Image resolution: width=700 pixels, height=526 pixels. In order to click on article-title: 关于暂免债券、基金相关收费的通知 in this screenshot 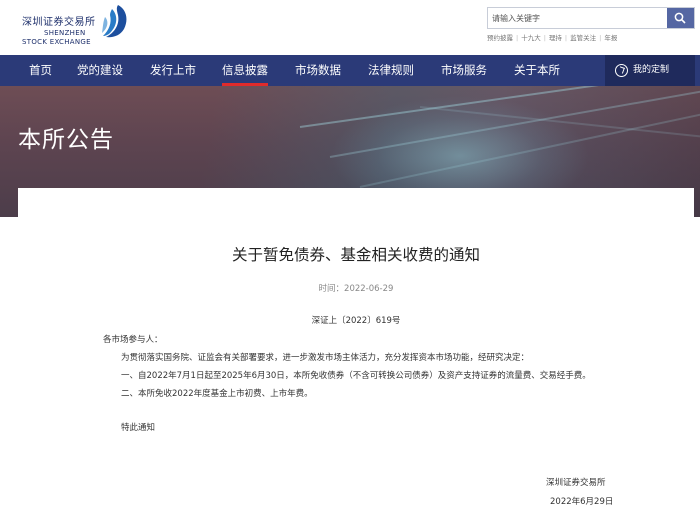, I will do `click(355, 255)`.